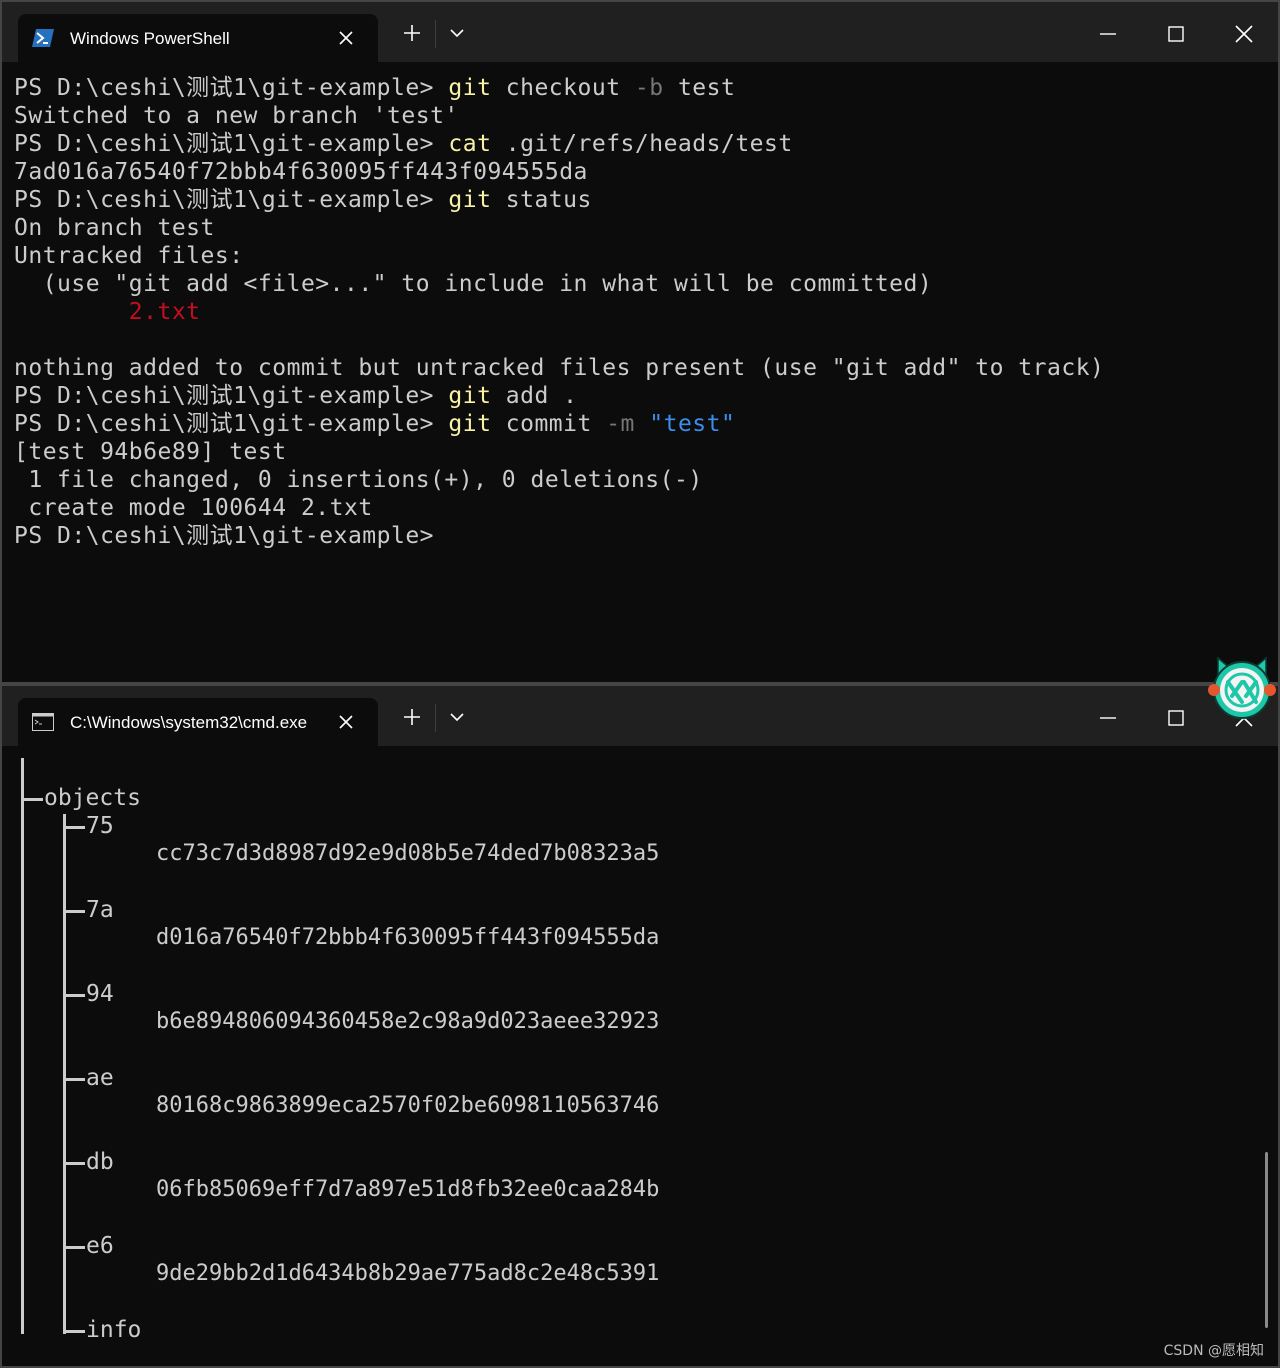 Image resolution: width=1280 pixels, height=1368 pixels. Describe the element at coordinates (699, 88) in the screenshot. I see `terminal-text: test` at that location.